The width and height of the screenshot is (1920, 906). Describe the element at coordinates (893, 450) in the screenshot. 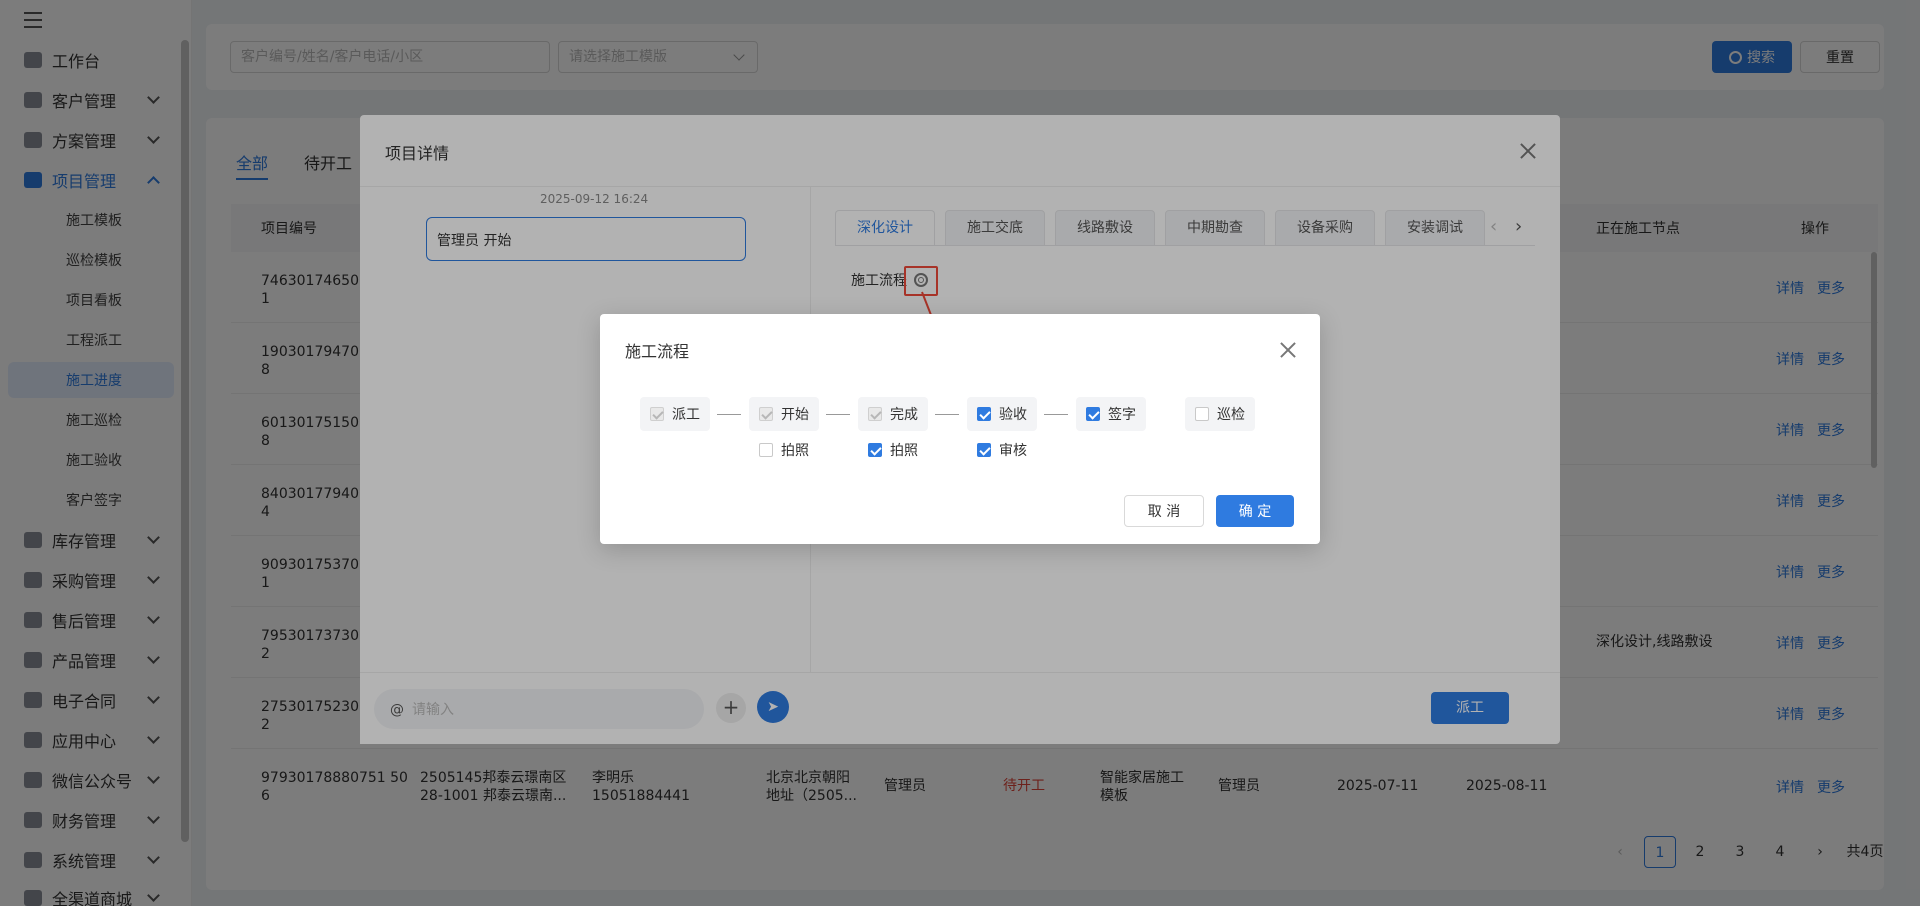

I see `sub-complete-photo: 拍照` at that location.